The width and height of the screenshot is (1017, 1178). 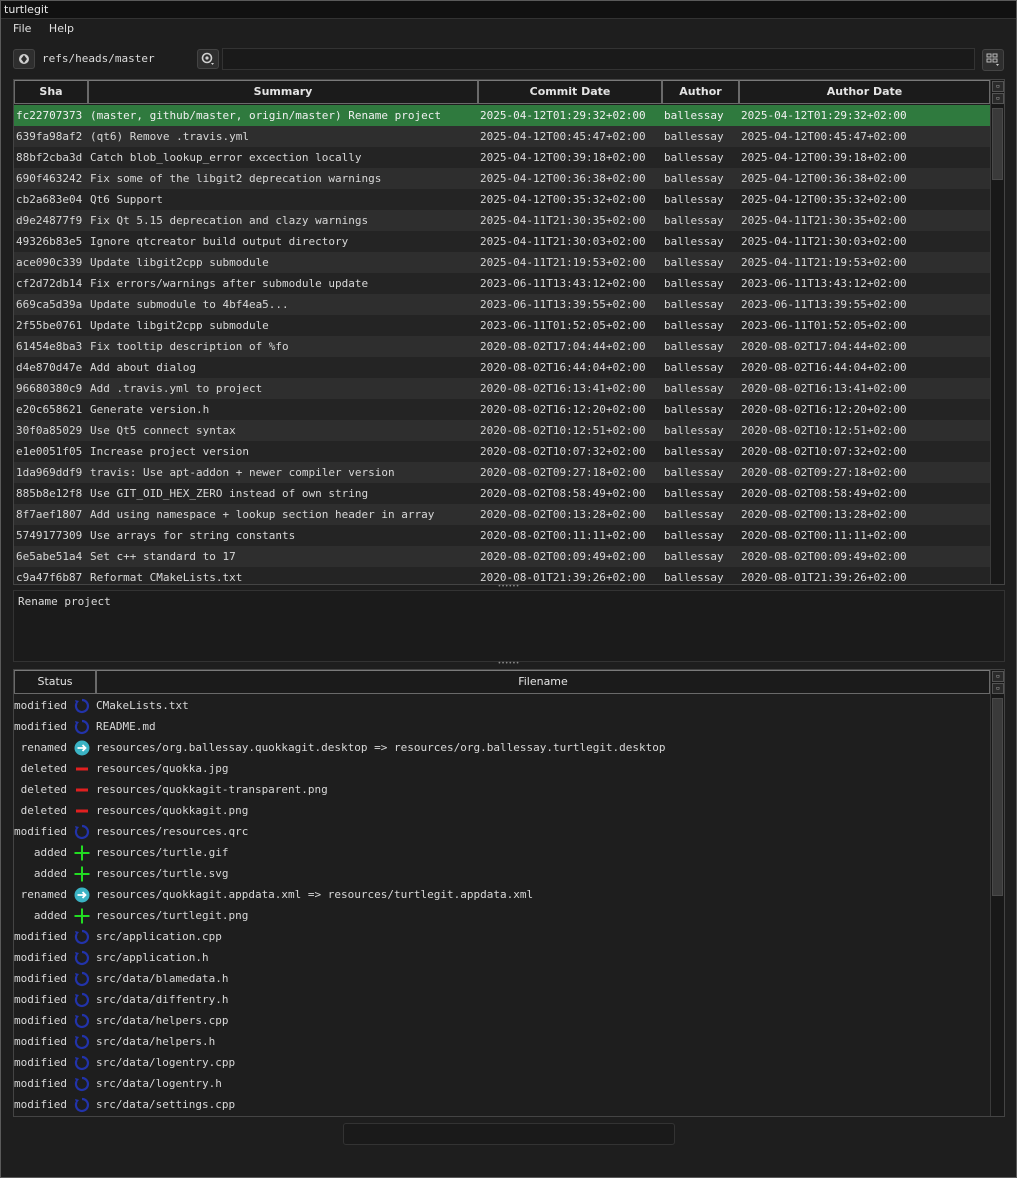 What do you see at coordinates (189, 346) in the screenshot?
I see `commit-cell-summary: Fix tooltip description of %fo` at bounding box center [189, 346].